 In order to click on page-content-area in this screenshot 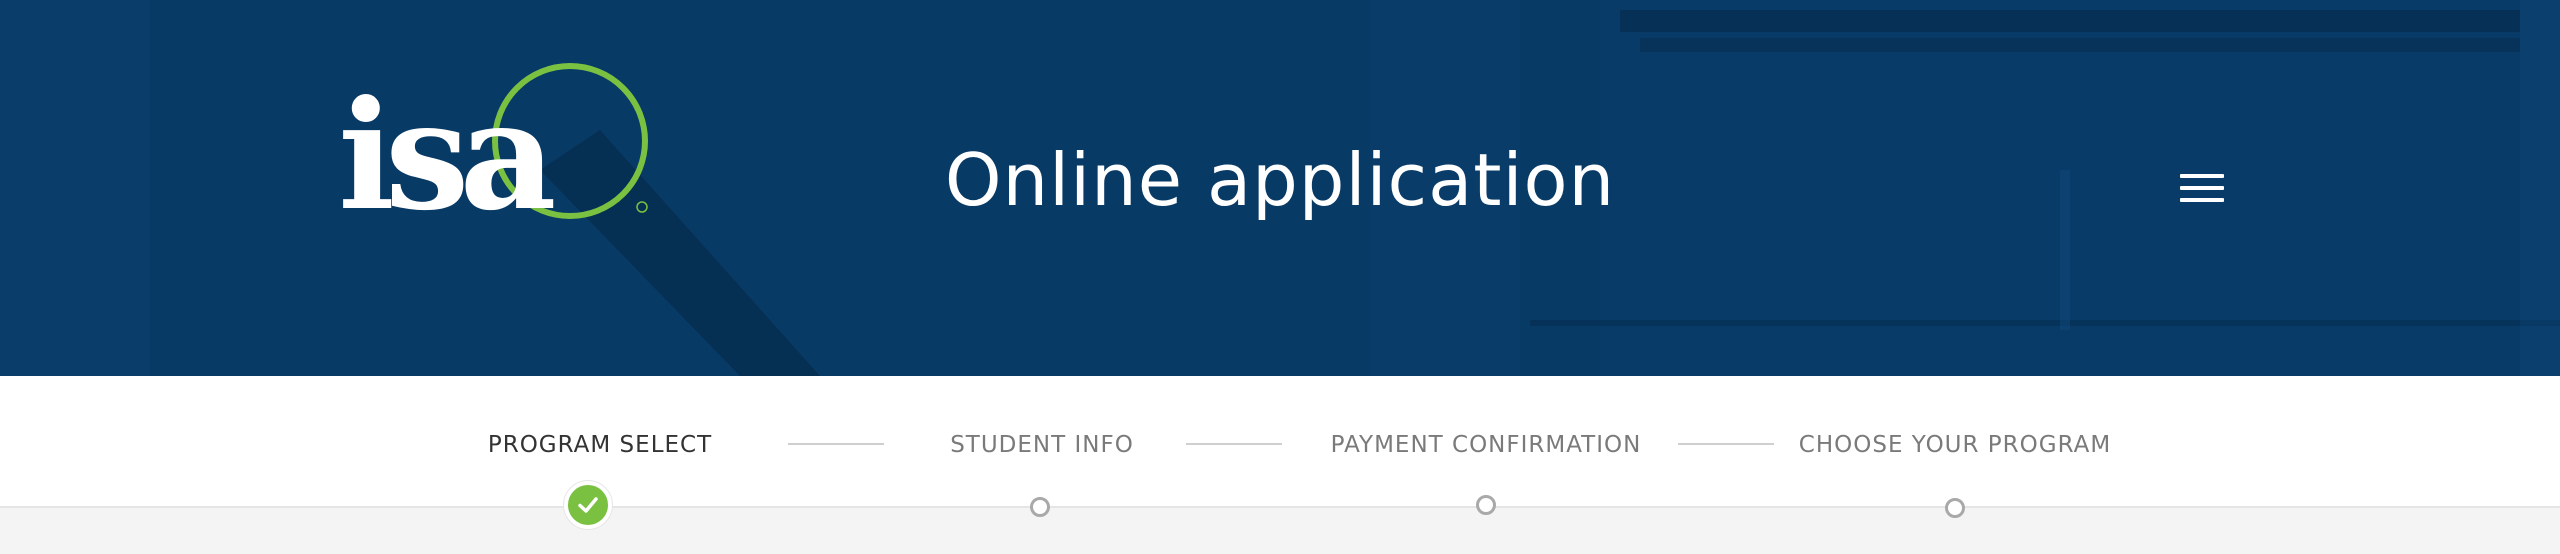, I will do `click(1280, 532)`.